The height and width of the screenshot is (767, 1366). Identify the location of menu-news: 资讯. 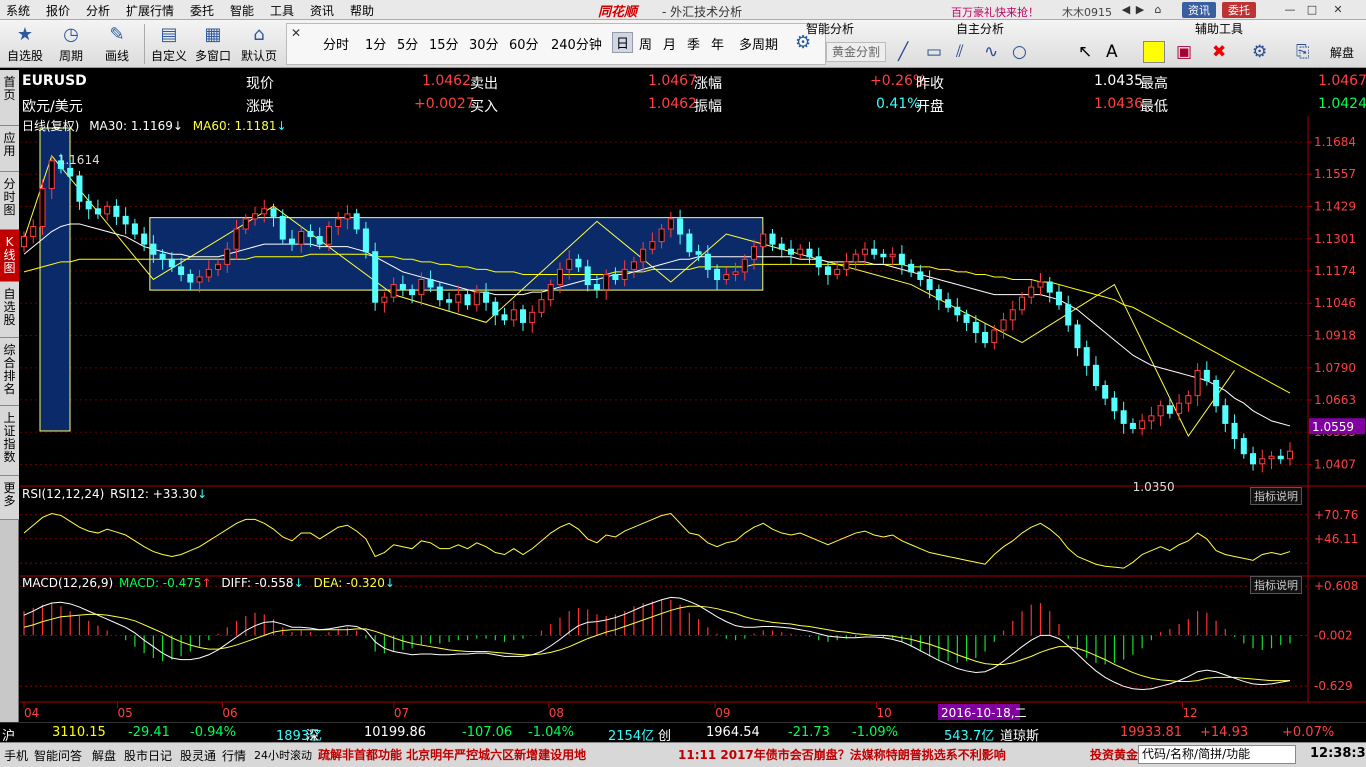
(322, 10).